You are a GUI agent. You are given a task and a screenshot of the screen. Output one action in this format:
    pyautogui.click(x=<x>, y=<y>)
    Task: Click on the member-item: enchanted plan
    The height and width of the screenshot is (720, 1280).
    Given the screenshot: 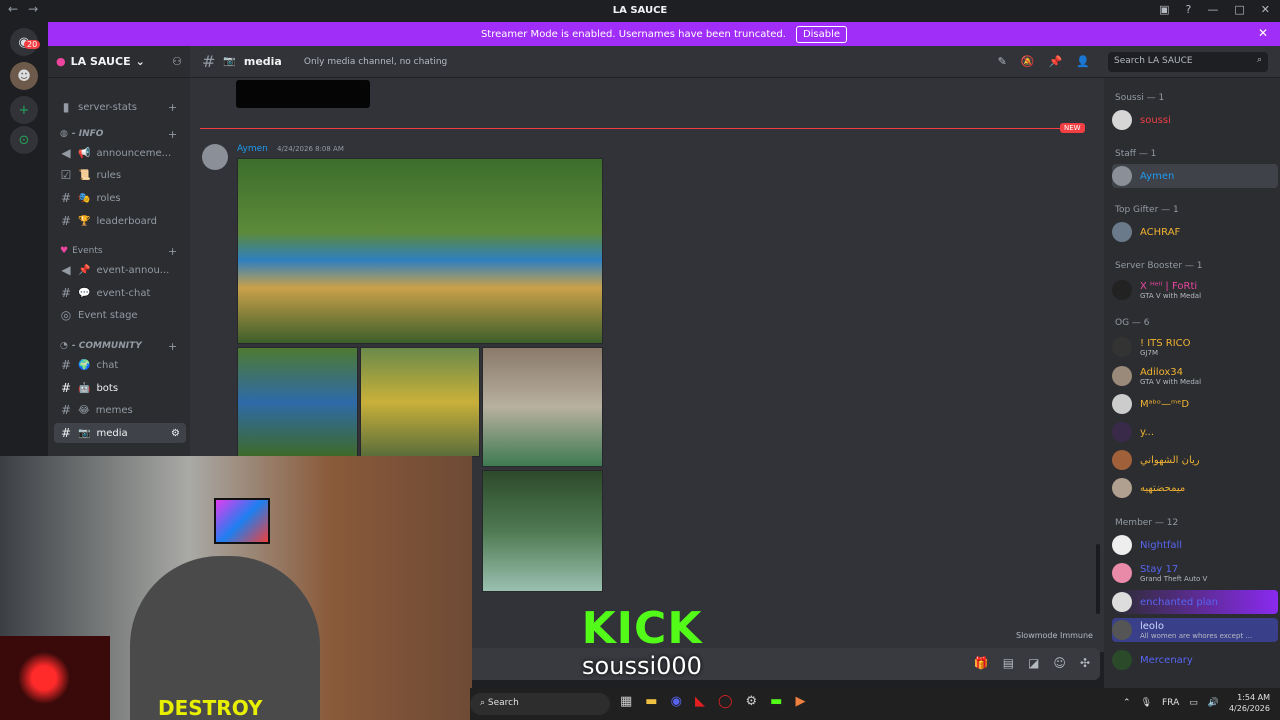 What is the action you would take?
    pyautogui.click(x=1195, y=602)
    